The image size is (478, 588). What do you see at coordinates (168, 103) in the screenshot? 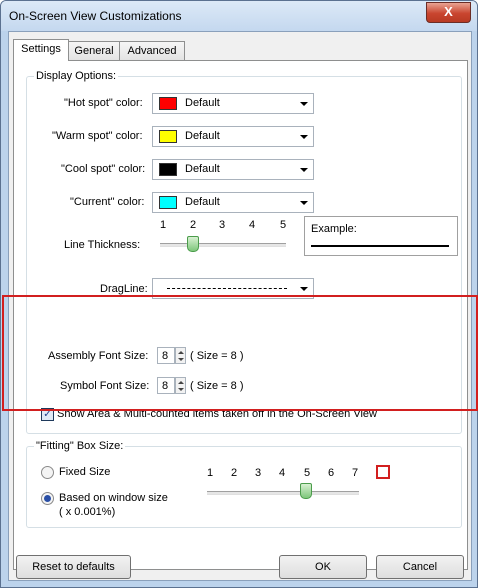
I see `hot-spot-swatch` at bounding box center [168, 103].